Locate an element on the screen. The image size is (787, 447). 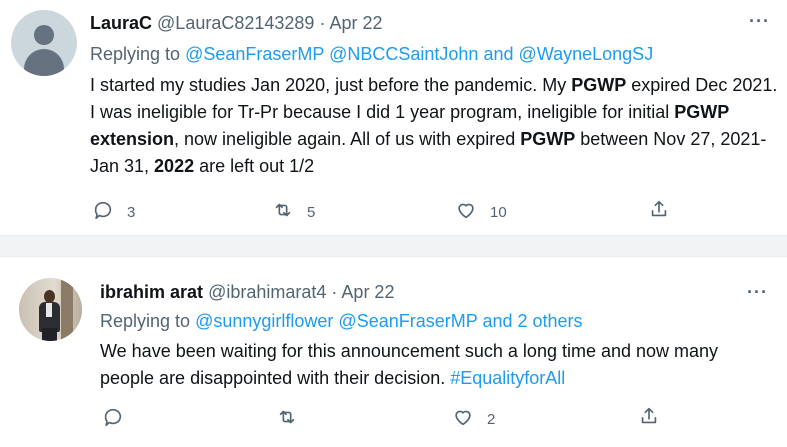
retweet-count: 5 is located at coordinates (311, 212).